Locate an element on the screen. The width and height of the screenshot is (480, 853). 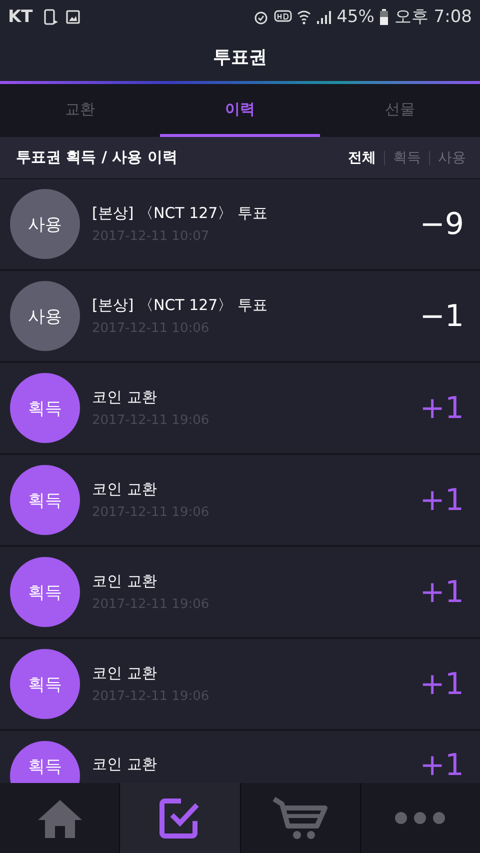
filter-option: 획득 is located at coordinates (407, 157).